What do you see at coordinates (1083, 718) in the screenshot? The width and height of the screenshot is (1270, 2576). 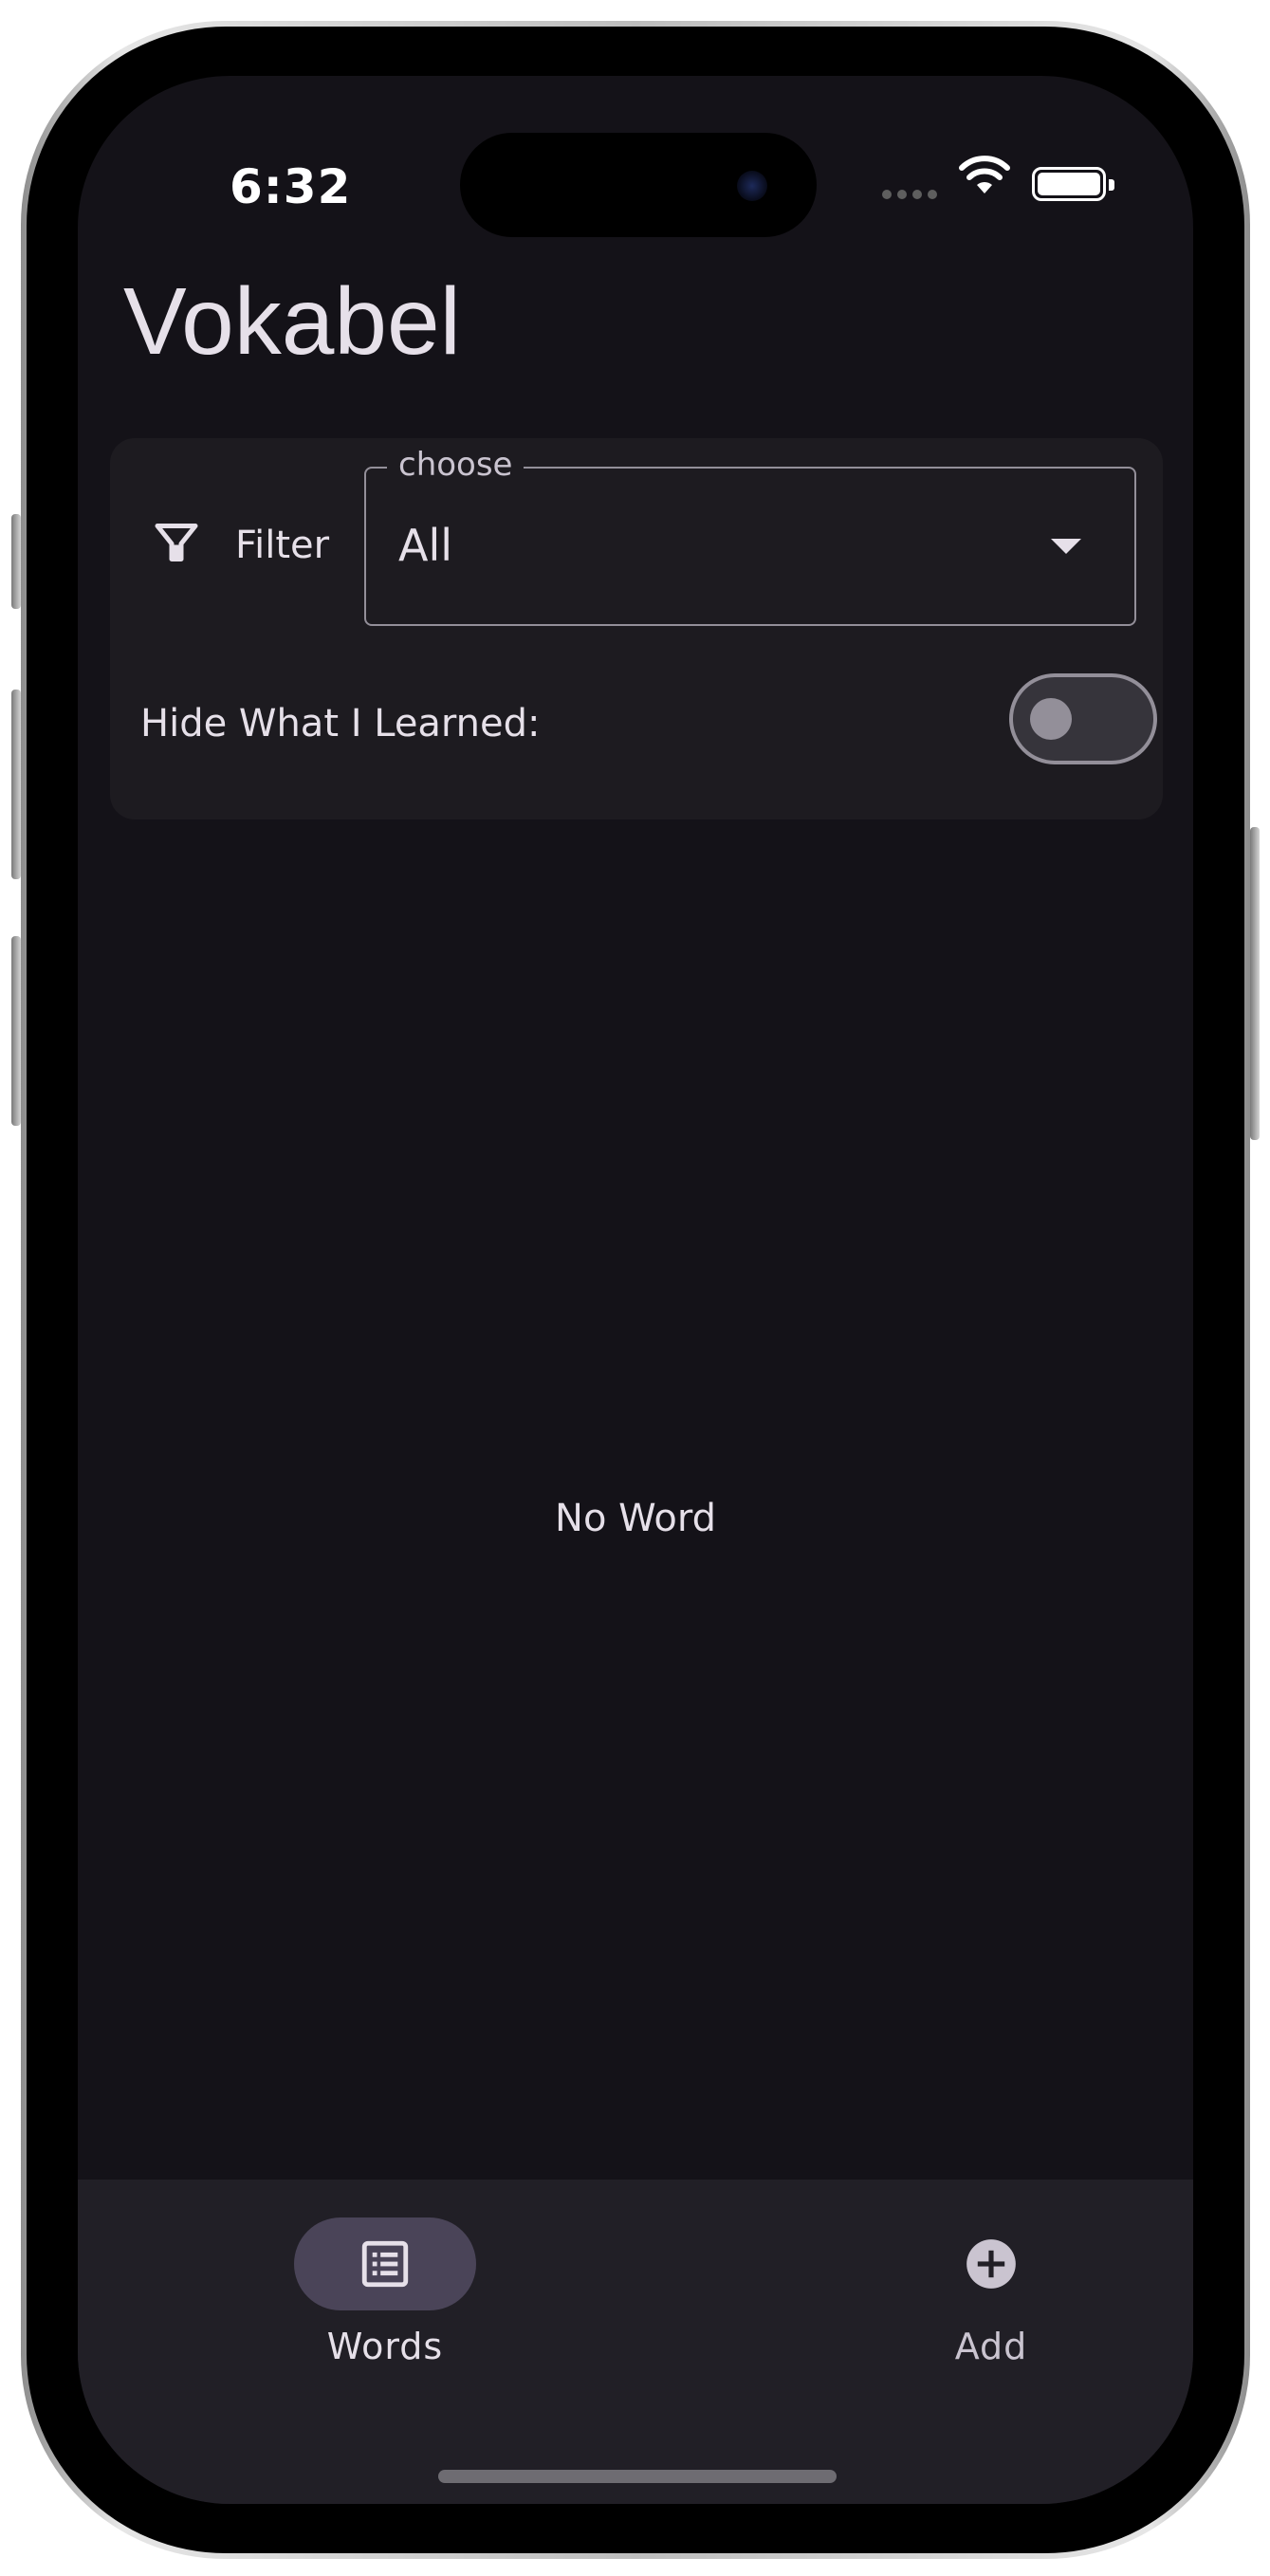 I see `hide-learned-switch` at bounding box center [1083, 718].